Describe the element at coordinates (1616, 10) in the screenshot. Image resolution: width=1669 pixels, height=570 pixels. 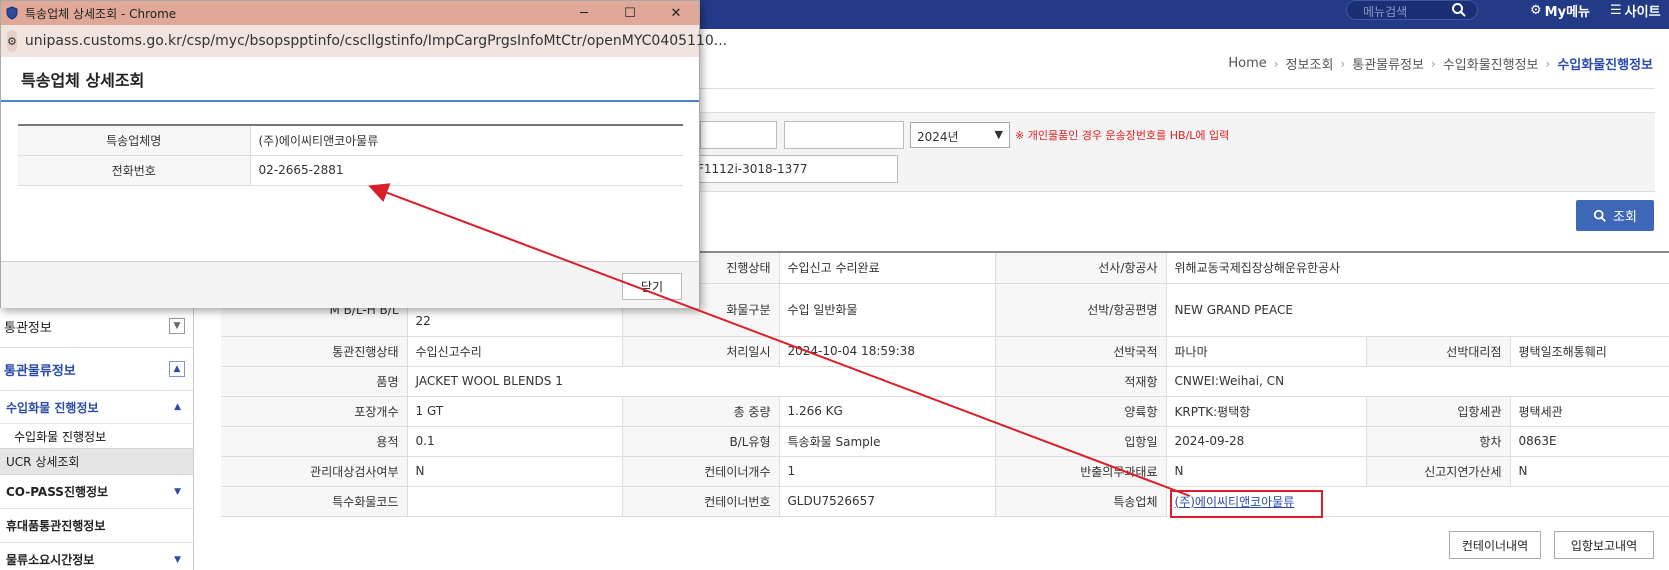
I see `hamburger-icon: ☰` at that location.